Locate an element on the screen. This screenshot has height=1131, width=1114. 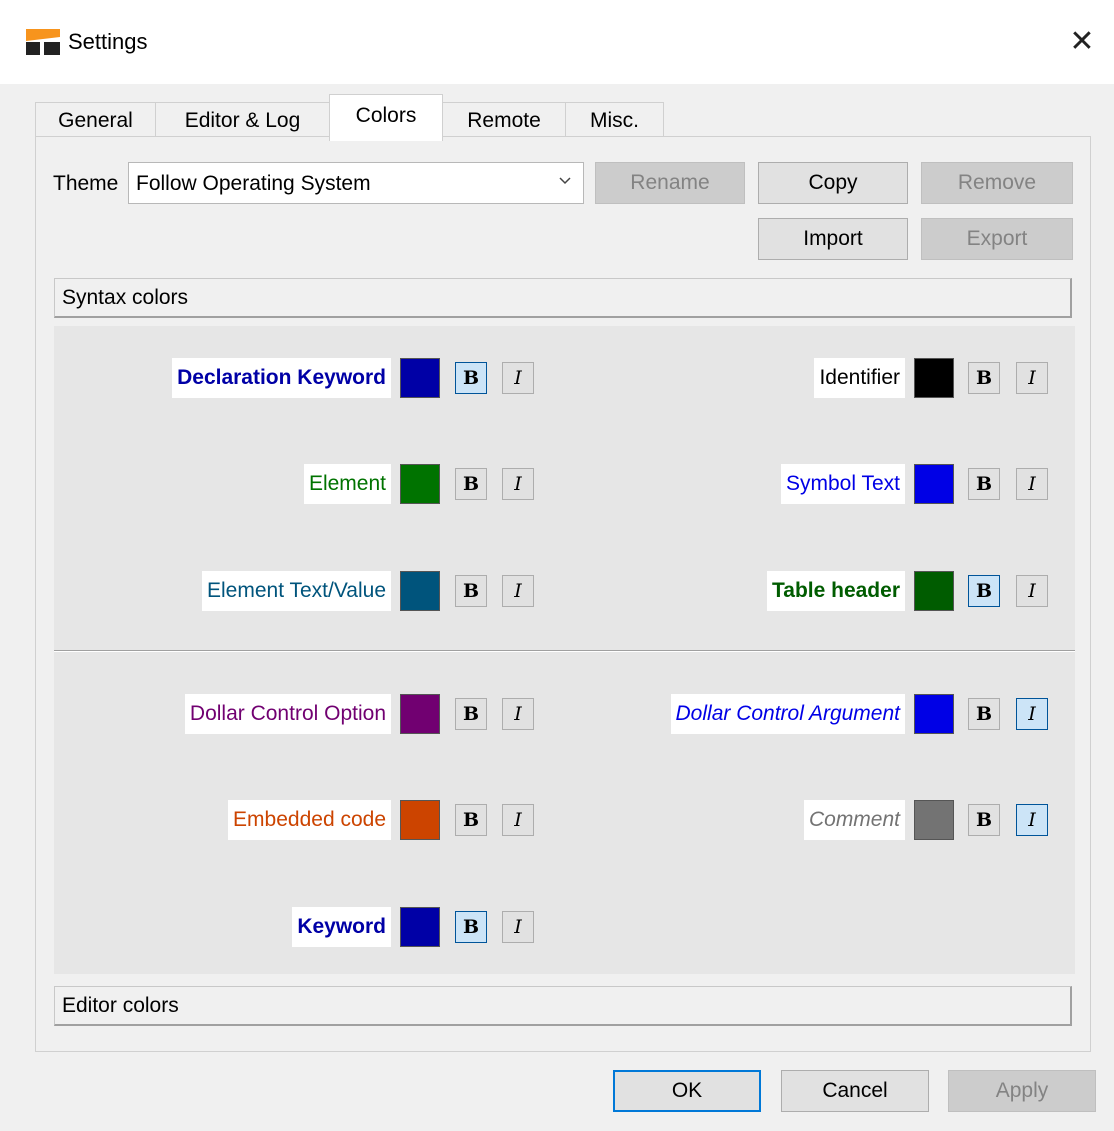
tab-editor-log: Editor & Log is located at coordinates (242, 120).